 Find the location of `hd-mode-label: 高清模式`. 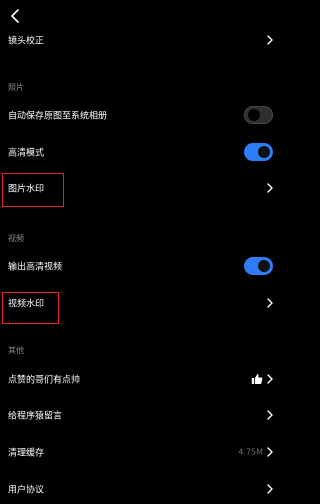

hd-mode-label: 高清模式 is located at coordinates (26, 153).